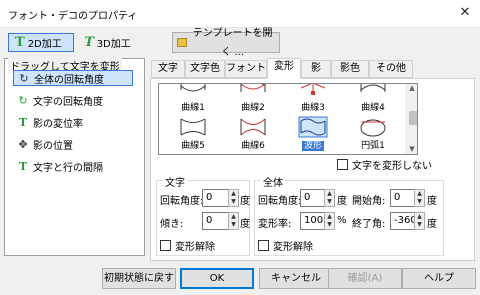 The height and width of the screenshot is (295, 480). I want to click on scroll-down-icon: ▼, so click(412, 149).